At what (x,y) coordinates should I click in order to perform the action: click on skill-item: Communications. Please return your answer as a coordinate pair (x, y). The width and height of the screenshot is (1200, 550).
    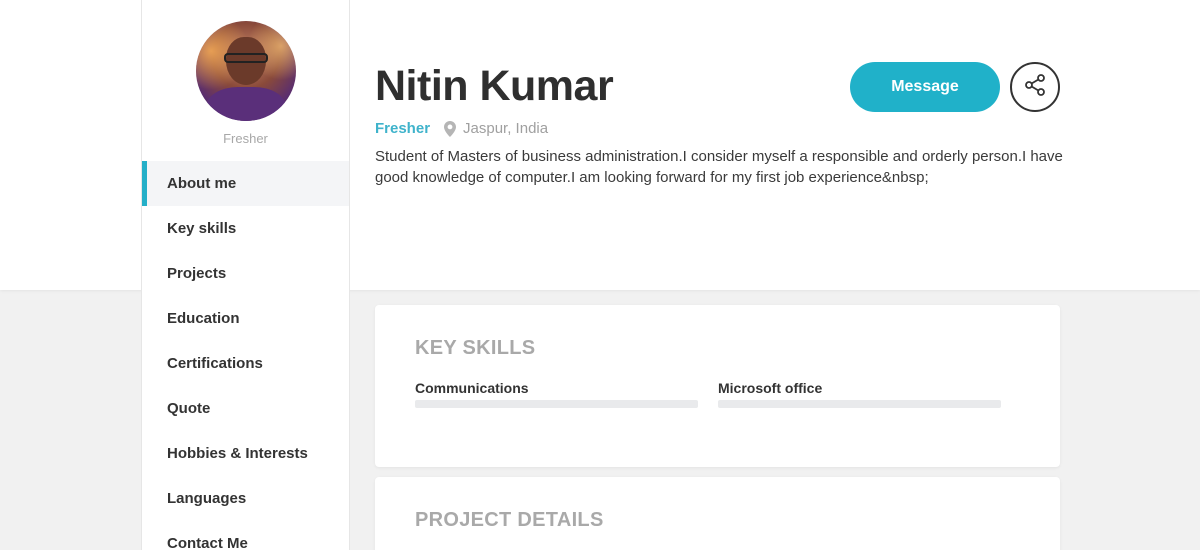
    Looking at the image, I should click on (556, 394).